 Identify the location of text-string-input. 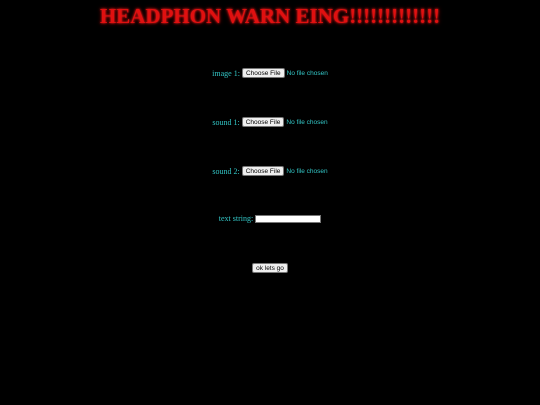
(288, 218).